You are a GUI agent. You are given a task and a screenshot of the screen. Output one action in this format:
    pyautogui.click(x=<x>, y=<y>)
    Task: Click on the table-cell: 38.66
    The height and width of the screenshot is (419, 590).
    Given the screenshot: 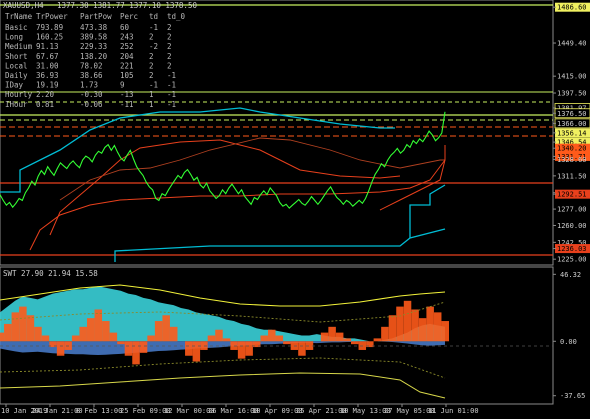 What is the action you would take?
    pyautogui.click(x=91, y=75)
    